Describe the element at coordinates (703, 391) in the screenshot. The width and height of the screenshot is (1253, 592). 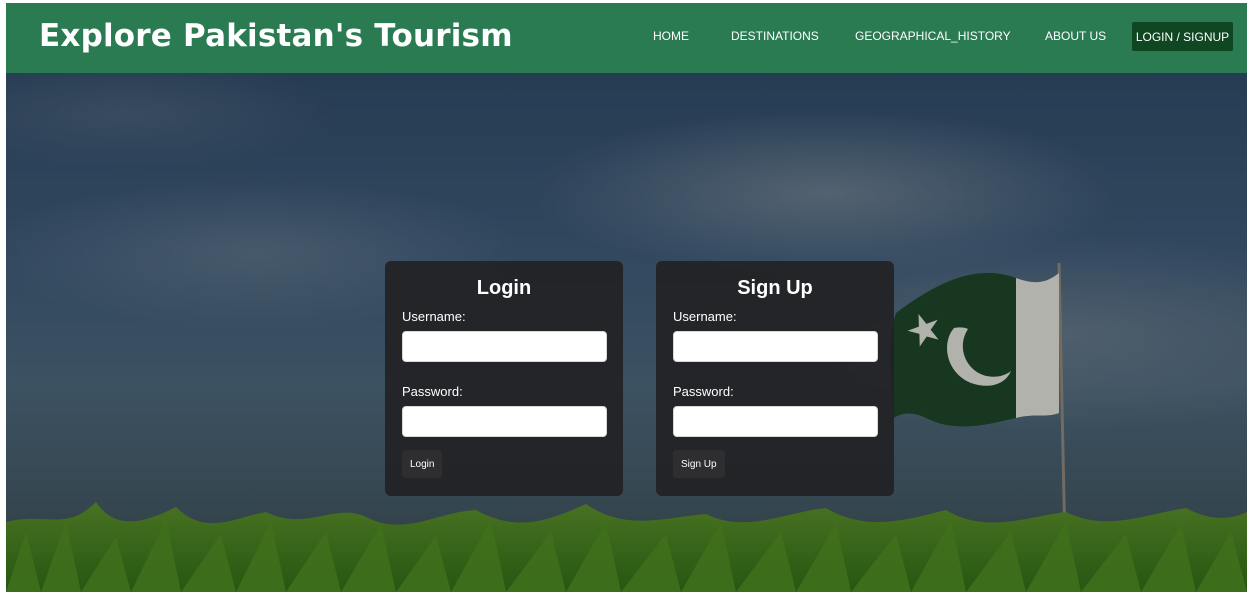
I see `signup-password-label: Password:` at that location.